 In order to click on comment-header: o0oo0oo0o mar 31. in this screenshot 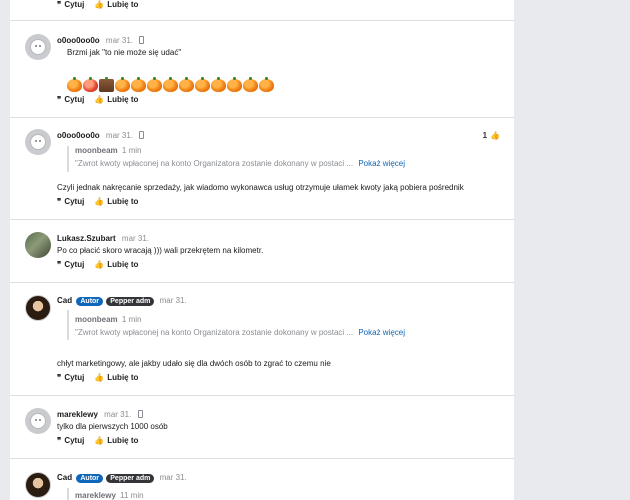, I will do `click(101, 135)`.